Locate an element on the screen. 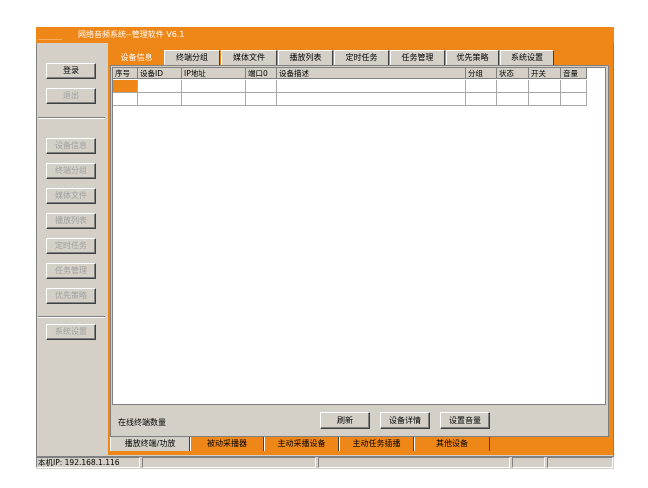 The image size is (648, 488). nav-system-settings-button: 系统设置 is located at coordinates (71, 332).